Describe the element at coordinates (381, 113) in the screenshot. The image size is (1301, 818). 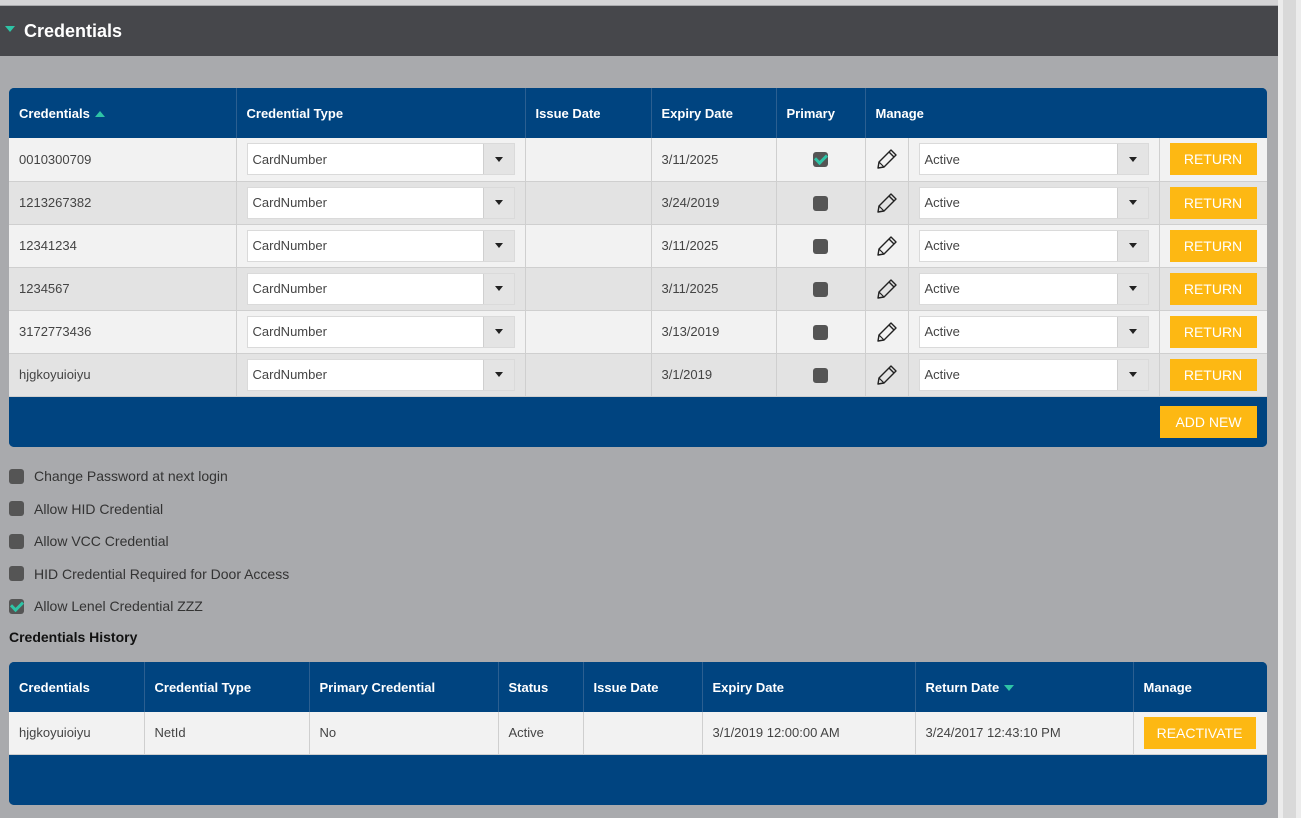
I see `col-header-credential-type: Credential Type` at that location.